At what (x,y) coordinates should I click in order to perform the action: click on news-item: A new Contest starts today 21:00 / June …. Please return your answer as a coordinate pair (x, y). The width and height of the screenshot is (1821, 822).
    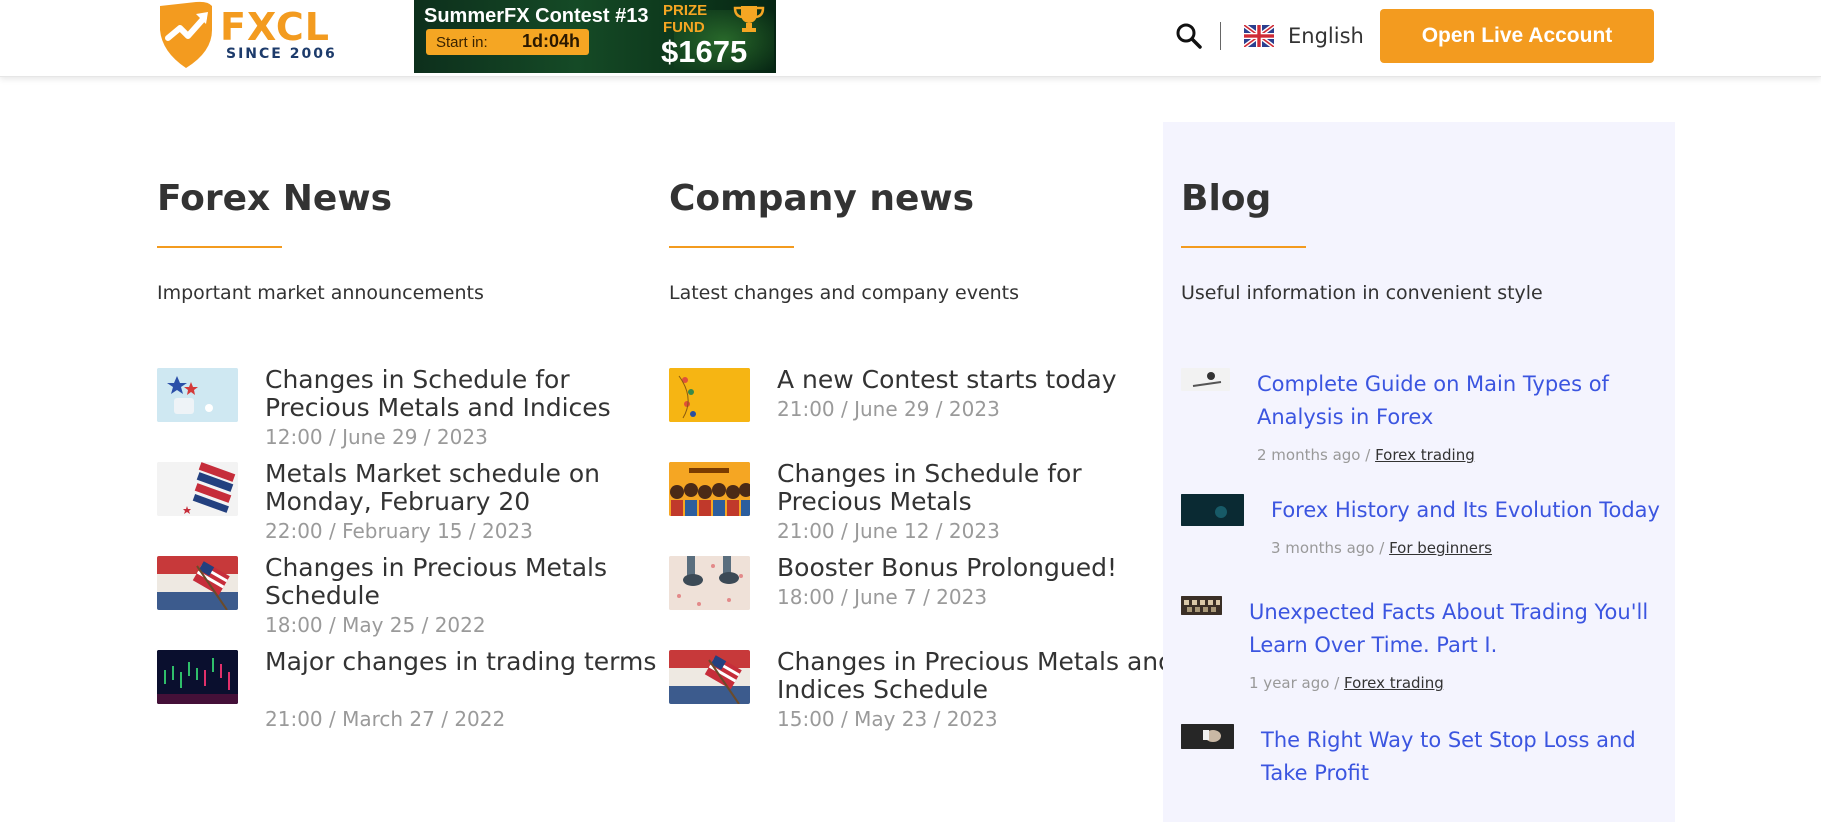
    Looking at the image, I should click on (914, 407).